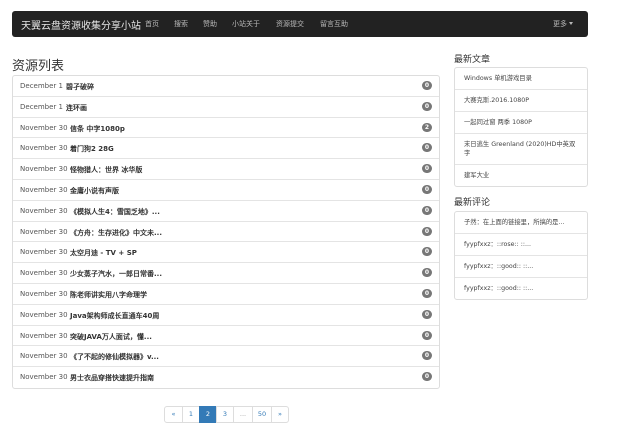 The image size is (640, 437). What do you see at coordinates (152, 24) in the screenshot?
I see `nav-home: 首页` at bounding box center [152, 24].